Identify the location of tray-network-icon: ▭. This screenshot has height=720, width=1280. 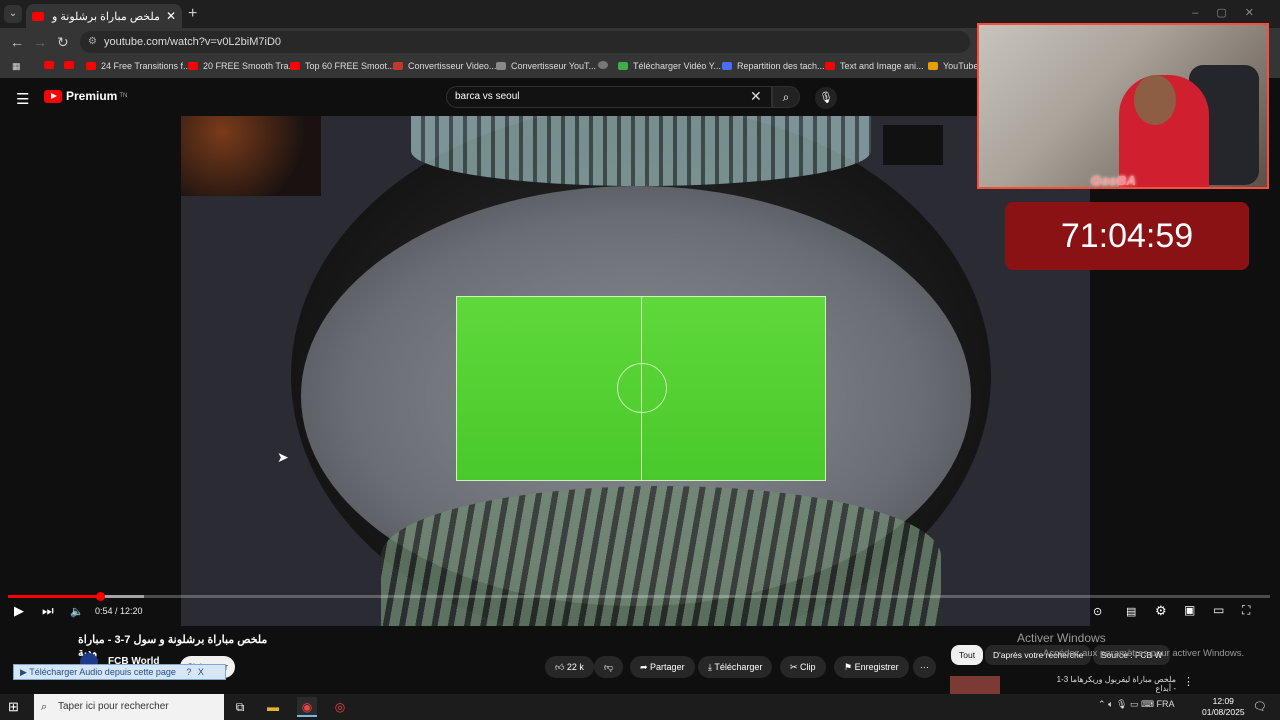
(1134, 704).